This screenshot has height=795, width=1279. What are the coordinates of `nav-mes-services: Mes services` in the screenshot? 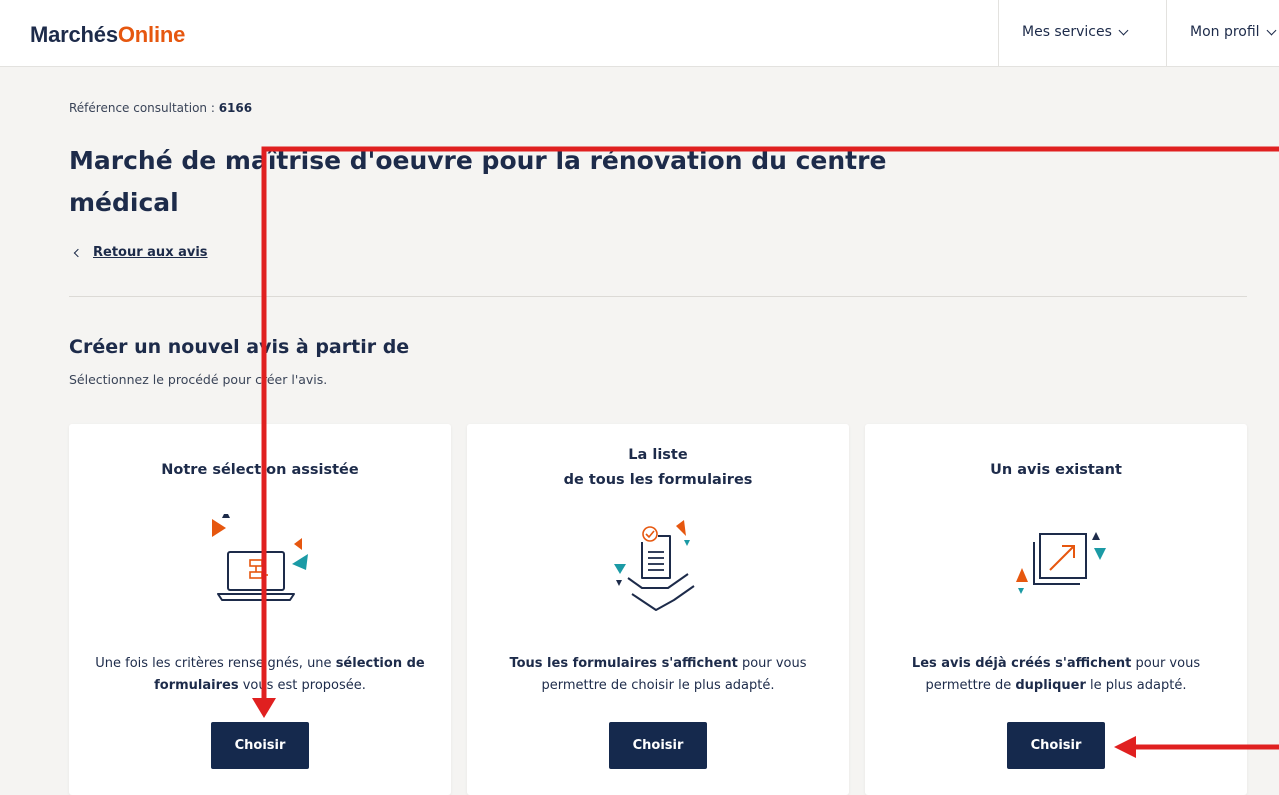 It's located at (1075, 32).